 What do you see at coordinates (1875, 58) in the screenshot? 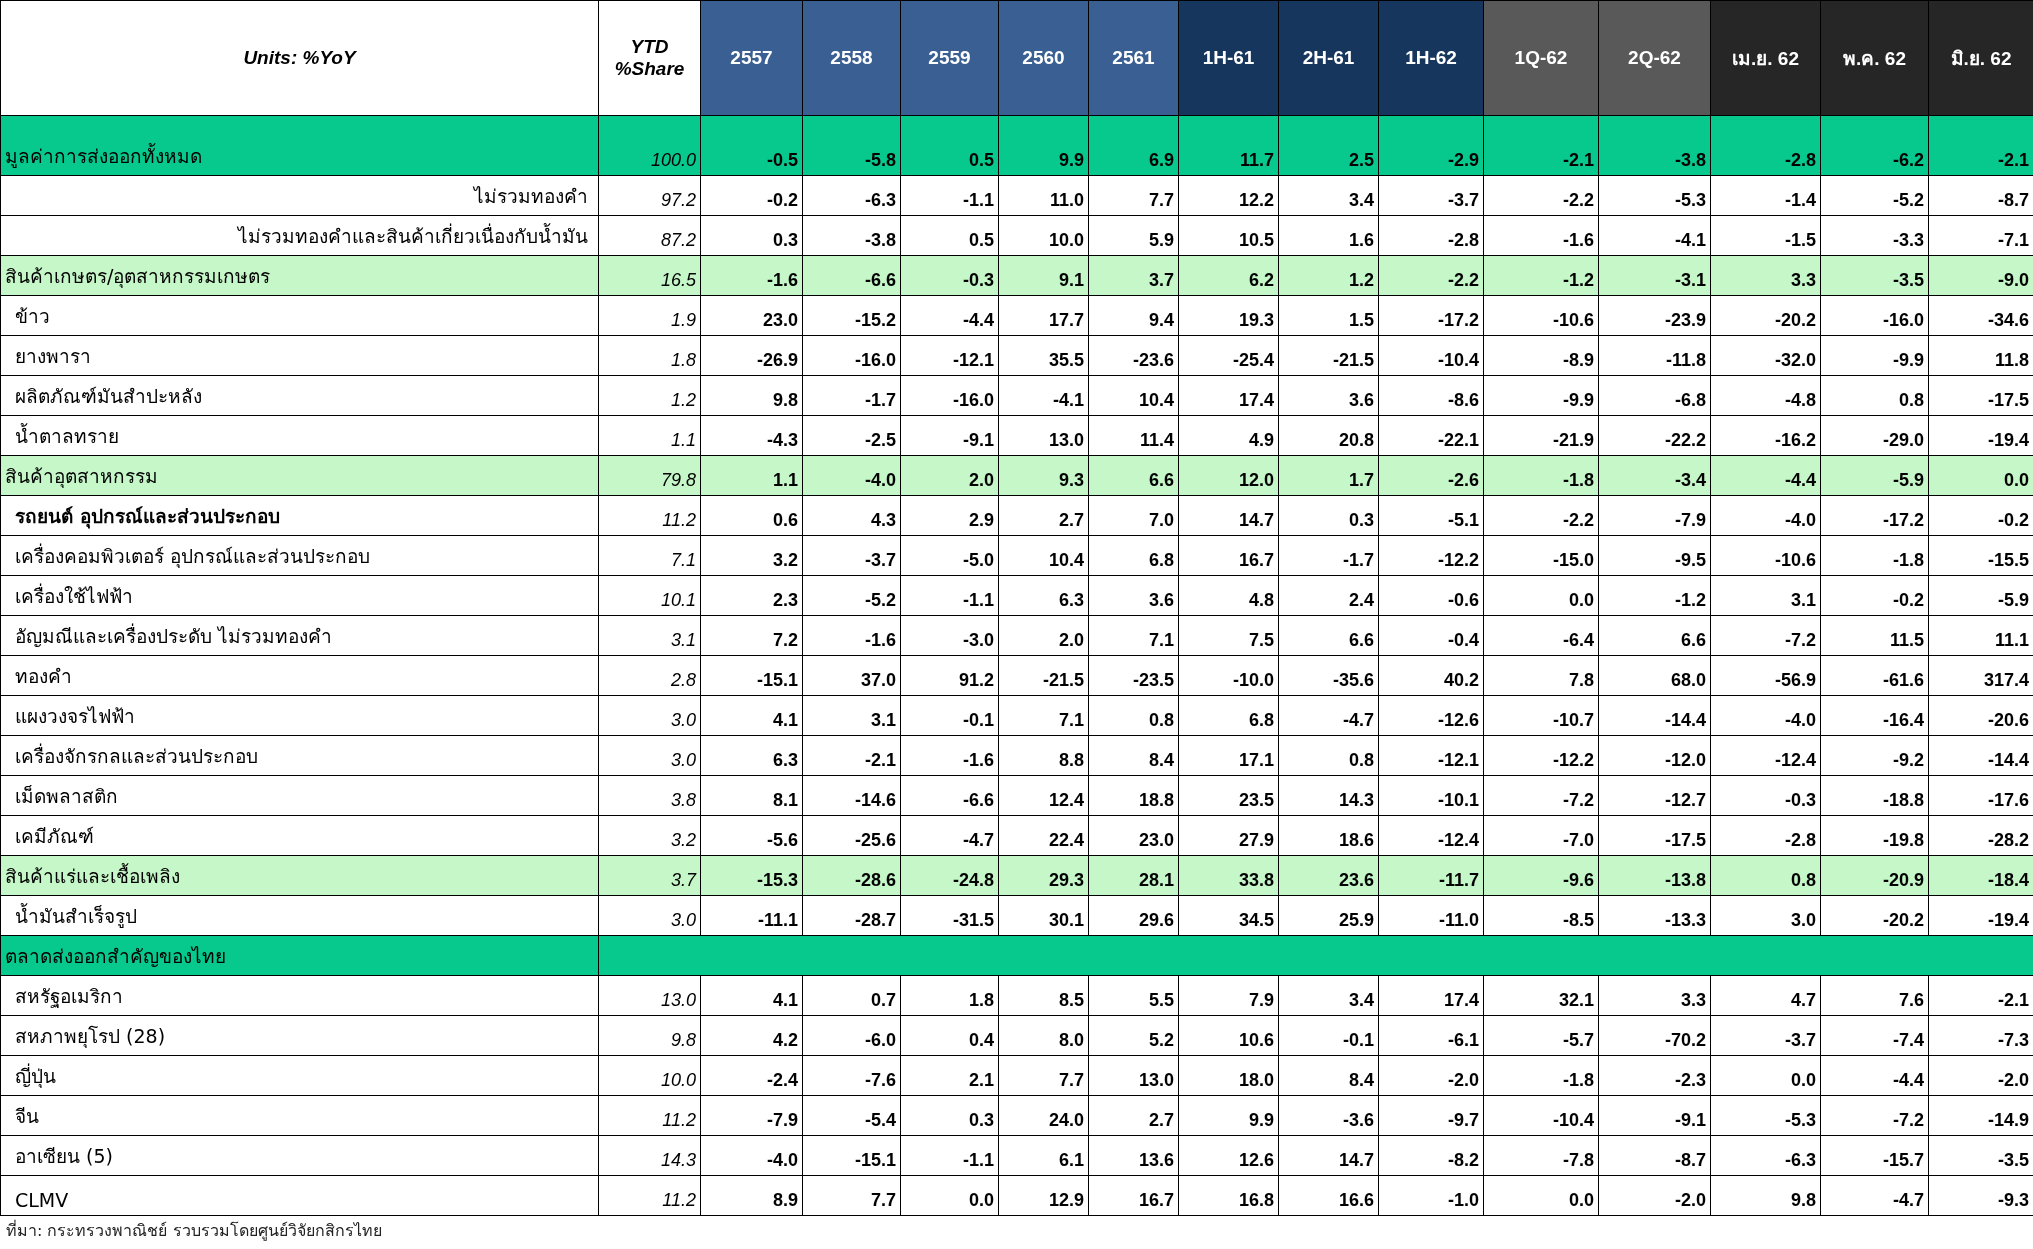
I see `column-header: พ.ค. 62` at bounding box center [1875, 58].